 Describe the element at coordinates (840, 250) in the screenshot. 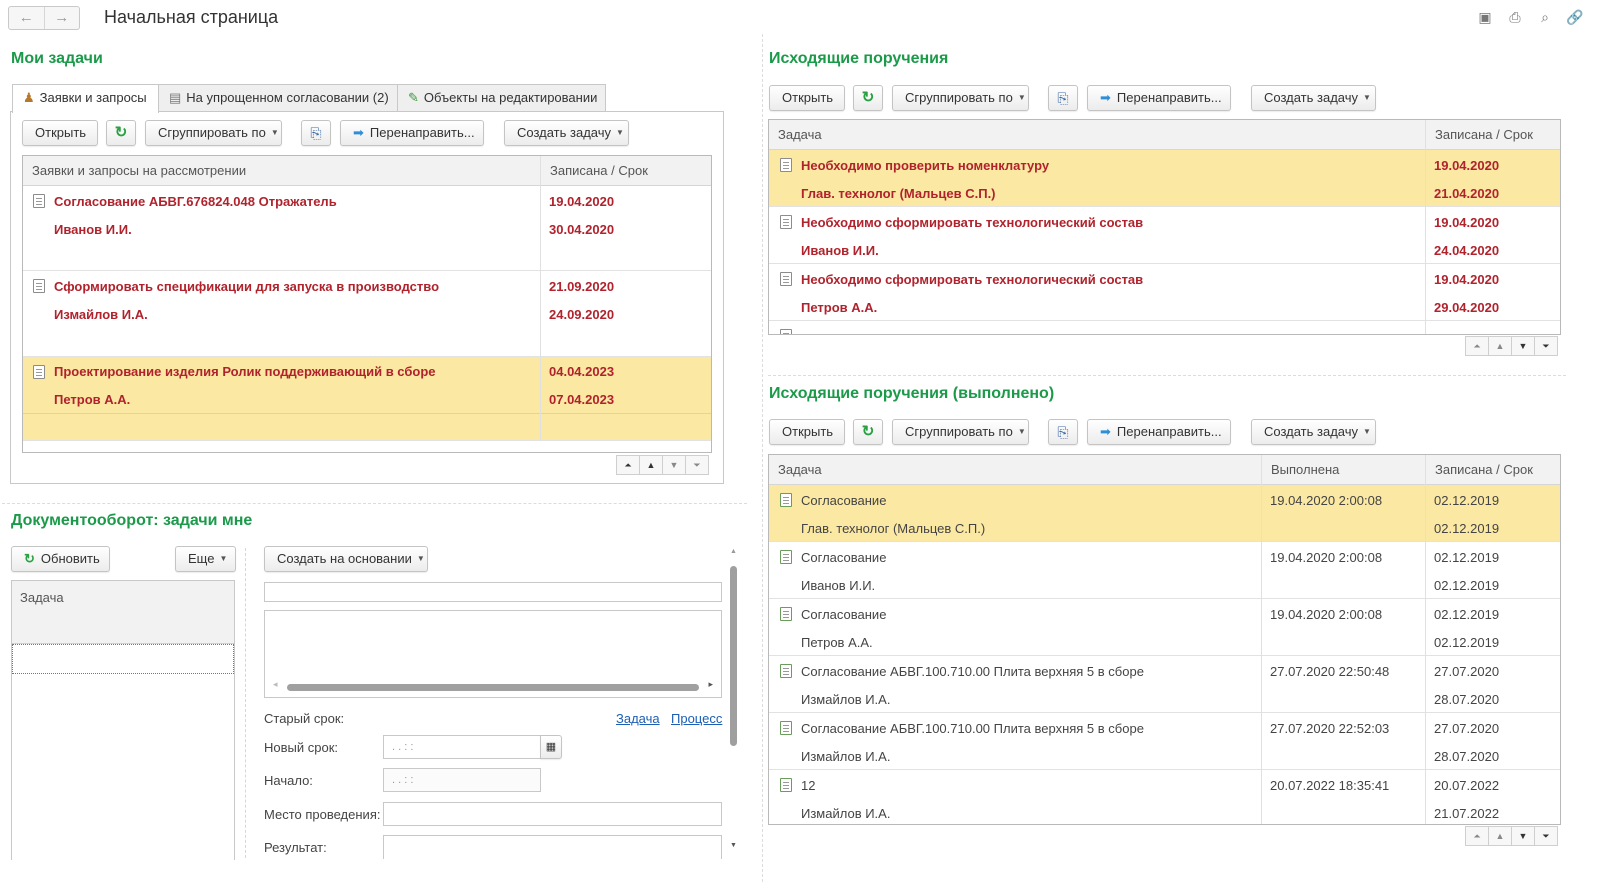

I see `task-person: Иванов И.И.` at that location.